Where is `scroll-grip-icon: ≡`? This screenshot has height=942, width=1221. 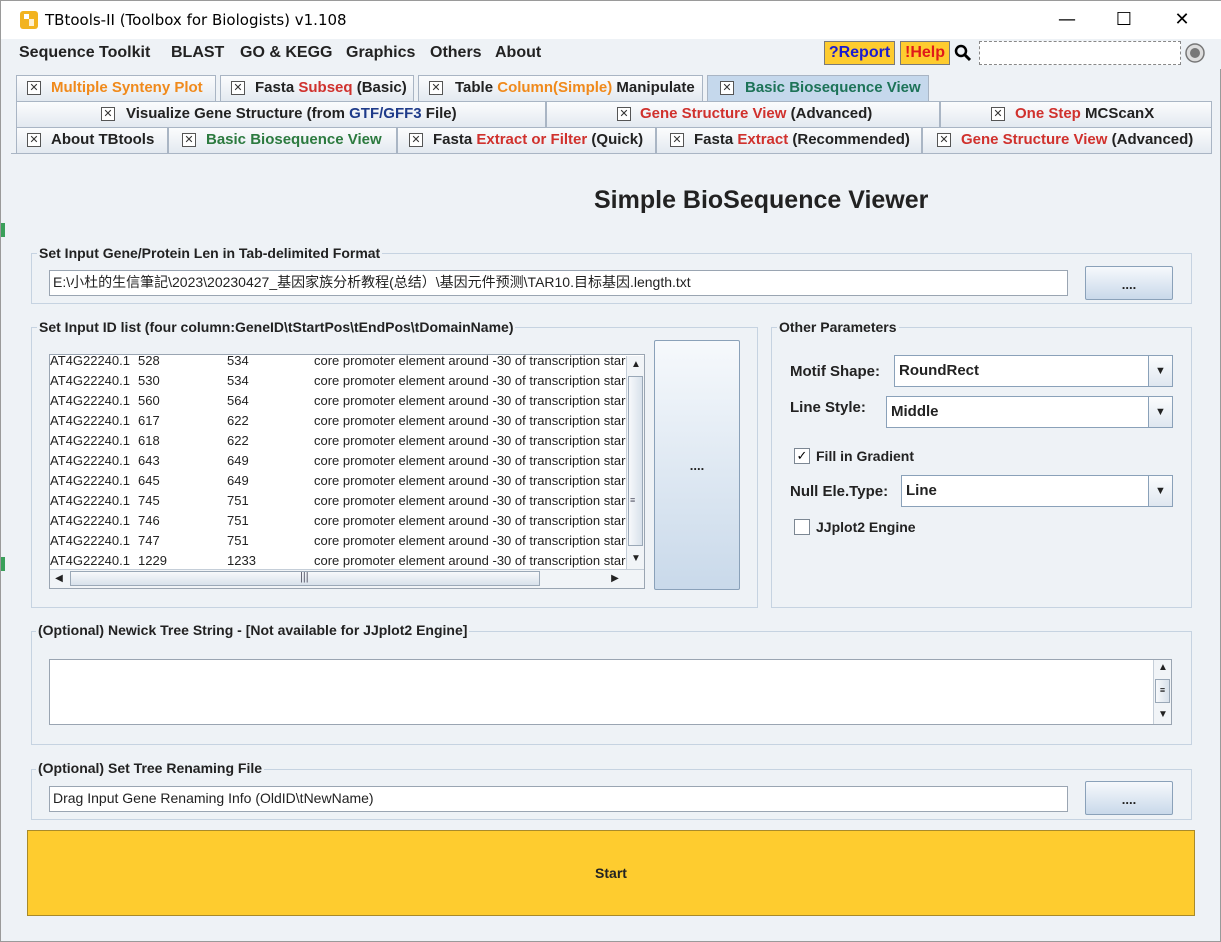 scroll-grip-icon: ≡ is located at coordinates (633, 500).